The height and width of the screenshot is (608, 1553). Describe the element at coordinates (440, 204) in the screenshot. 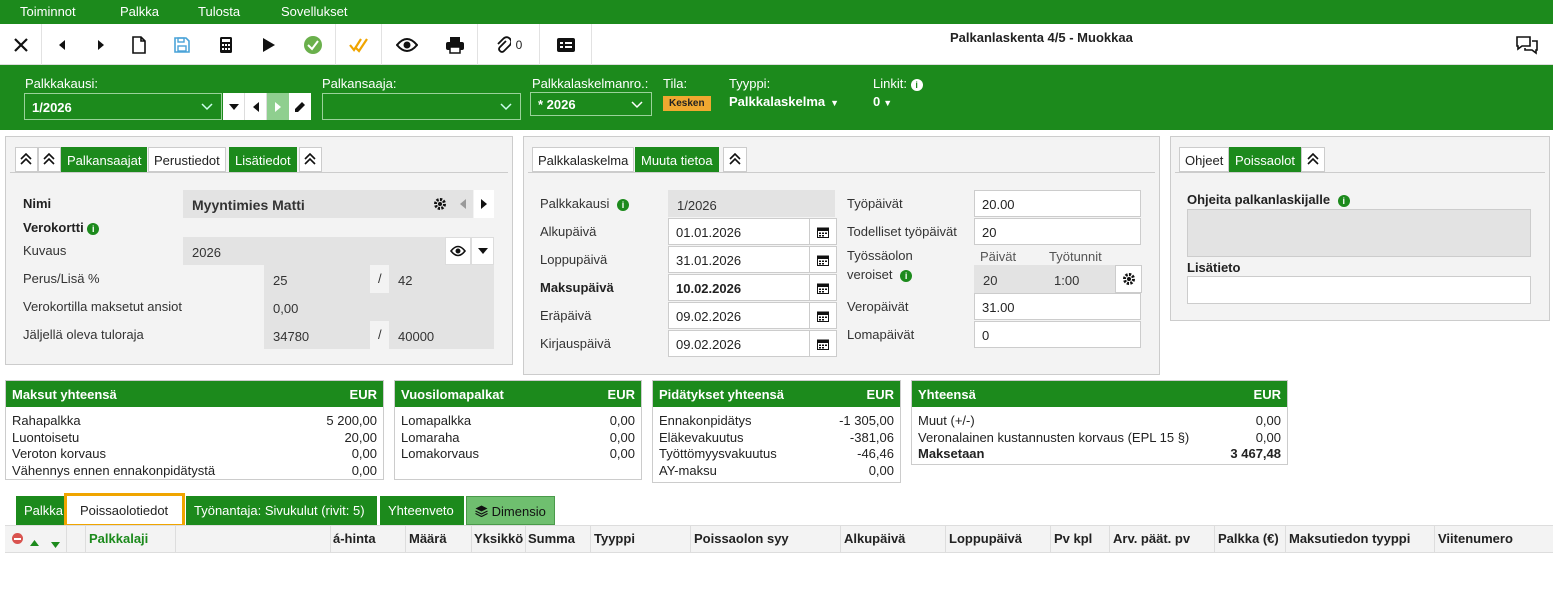

I see `employee-settings-button` at that location.